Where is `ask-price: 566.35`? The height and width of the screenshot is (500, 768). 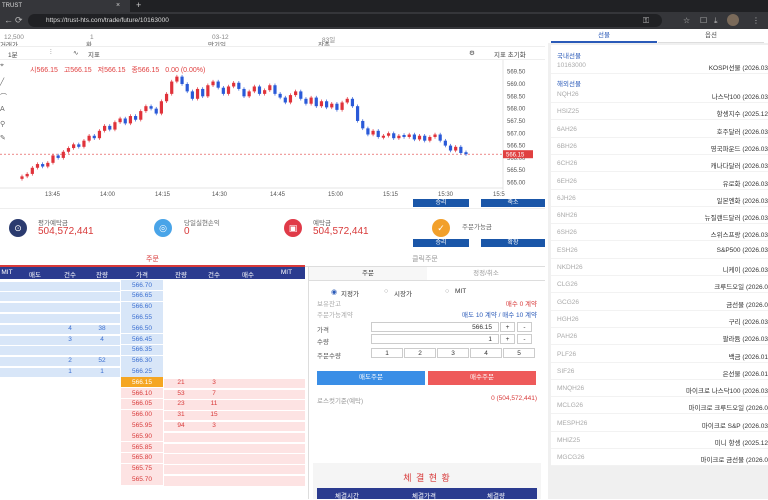
ask-price: 566.35 is located at coordinates (142, 350).